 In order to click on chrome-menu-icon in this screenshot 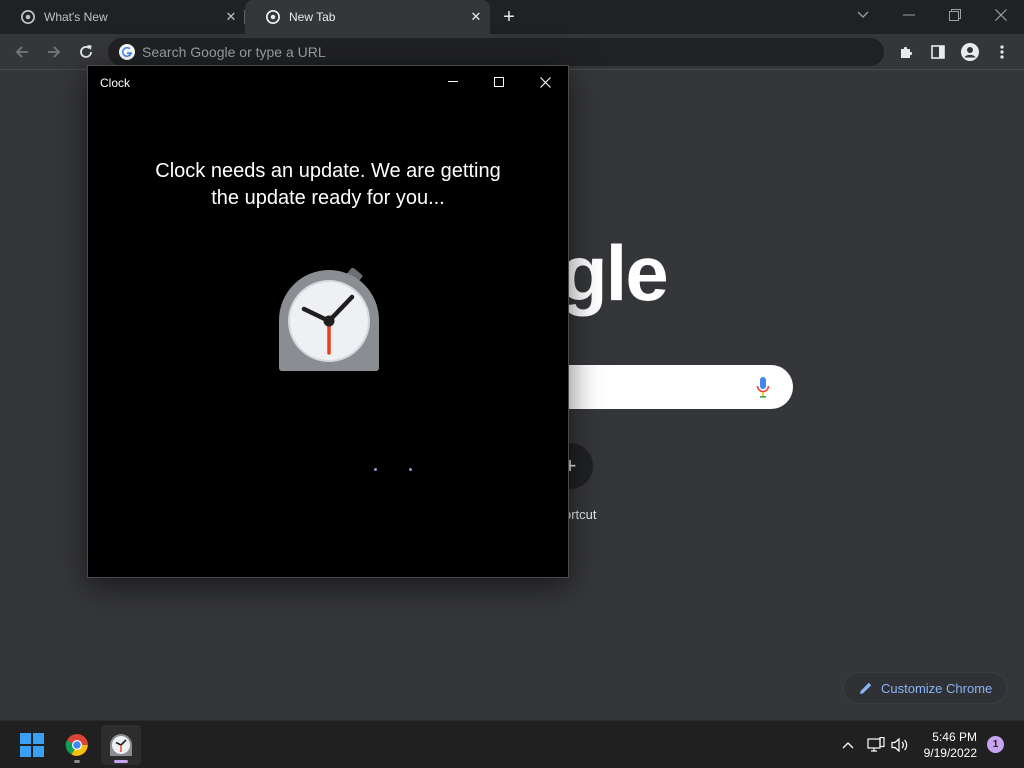, I will do `click(1002, 52)`.